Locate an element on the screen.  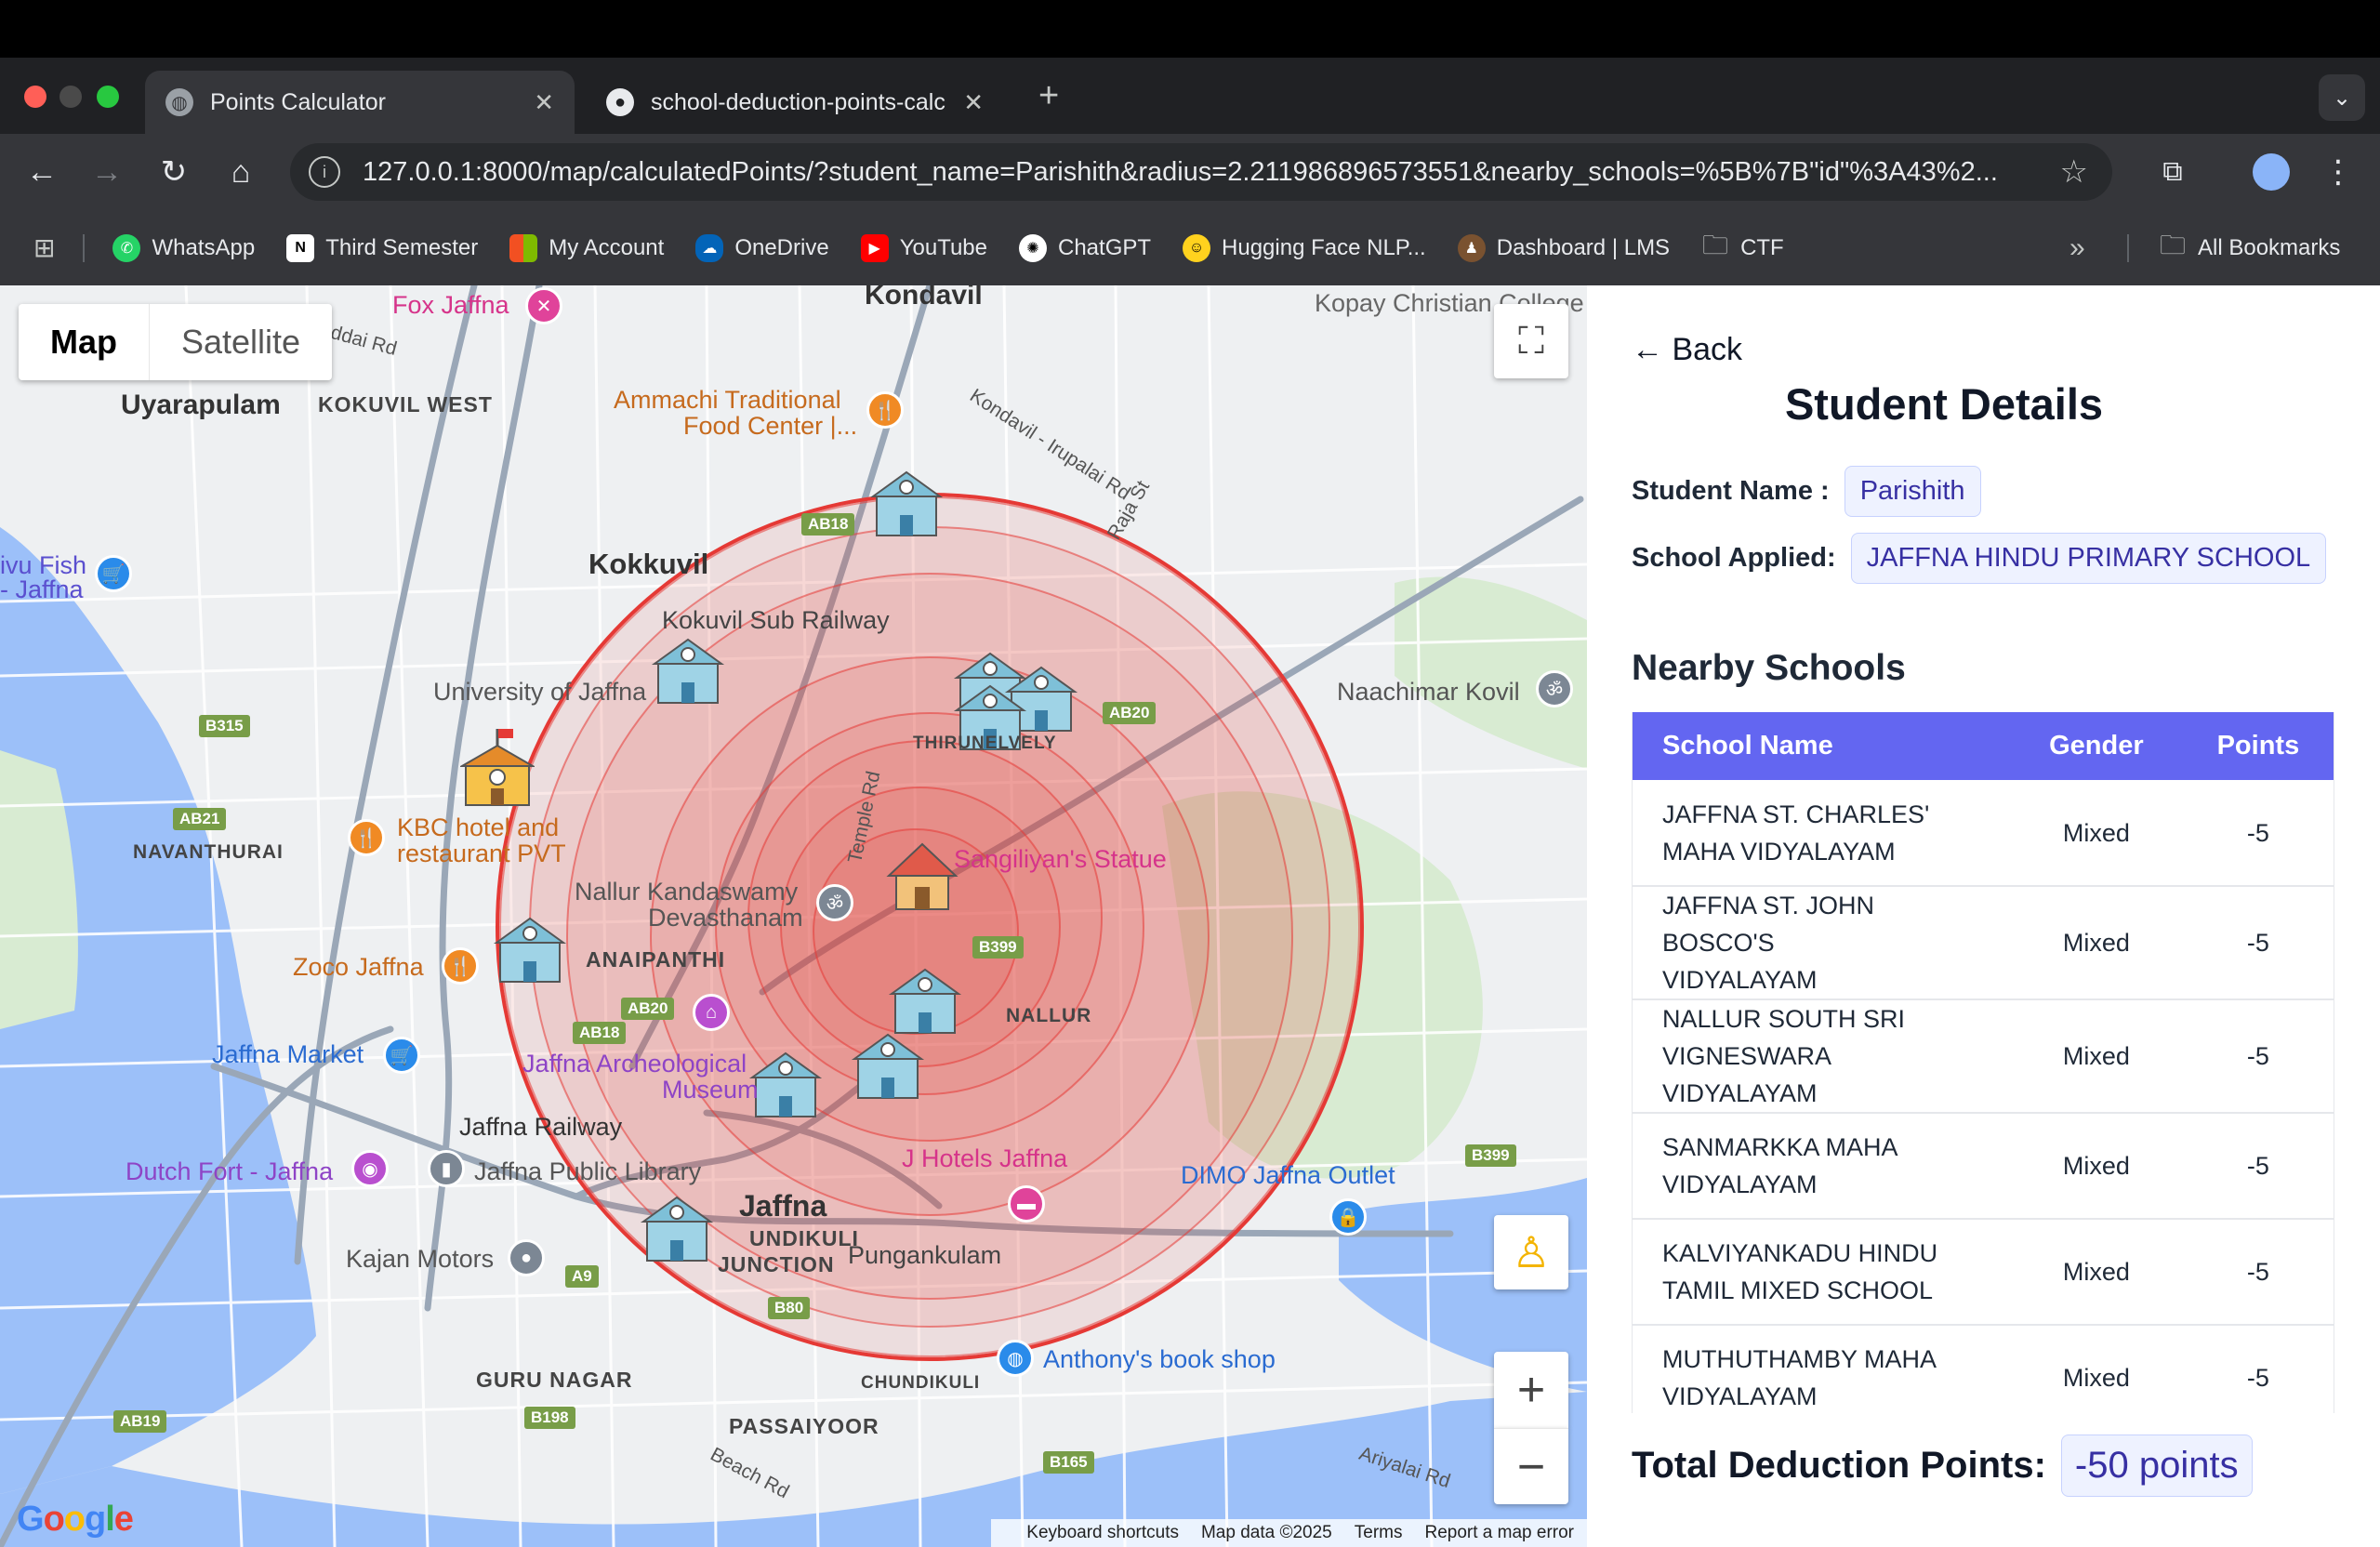
tab-github: ● school-deduction-points-calc ✕ is located at coordinates (795, 102).